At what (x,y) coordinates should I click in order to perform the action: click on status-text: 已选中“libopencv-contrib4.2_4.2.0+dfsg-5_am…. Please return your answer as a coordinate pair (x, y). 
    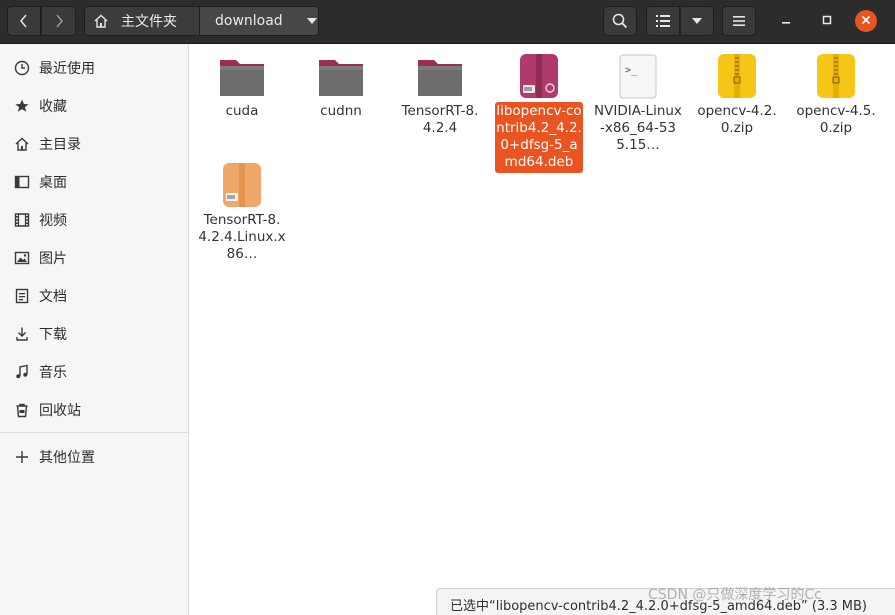
    Looking at the image, I should click on (658, 606).